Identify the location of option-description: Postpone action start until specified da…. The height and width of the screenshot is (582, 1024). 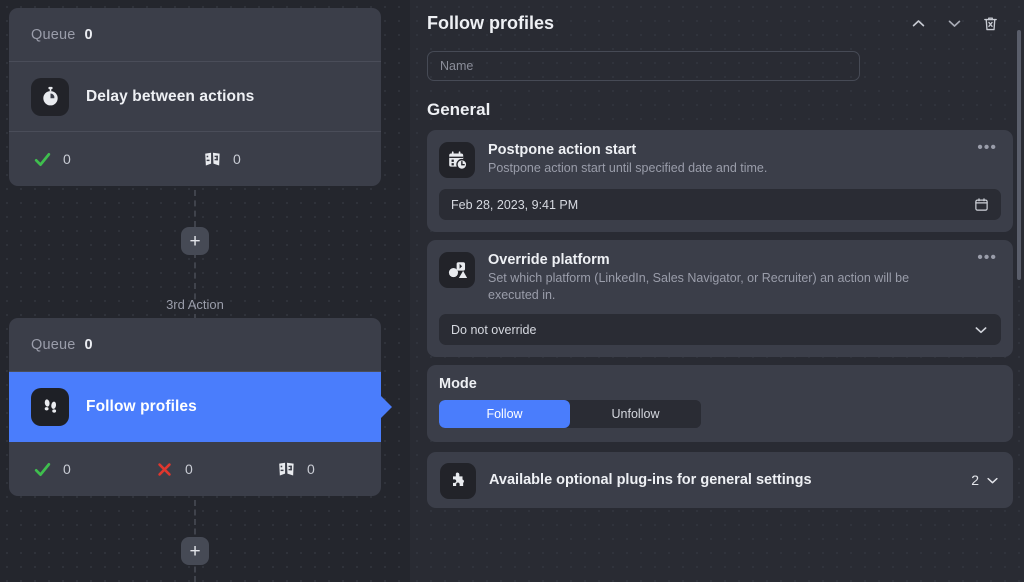
(628, 168).